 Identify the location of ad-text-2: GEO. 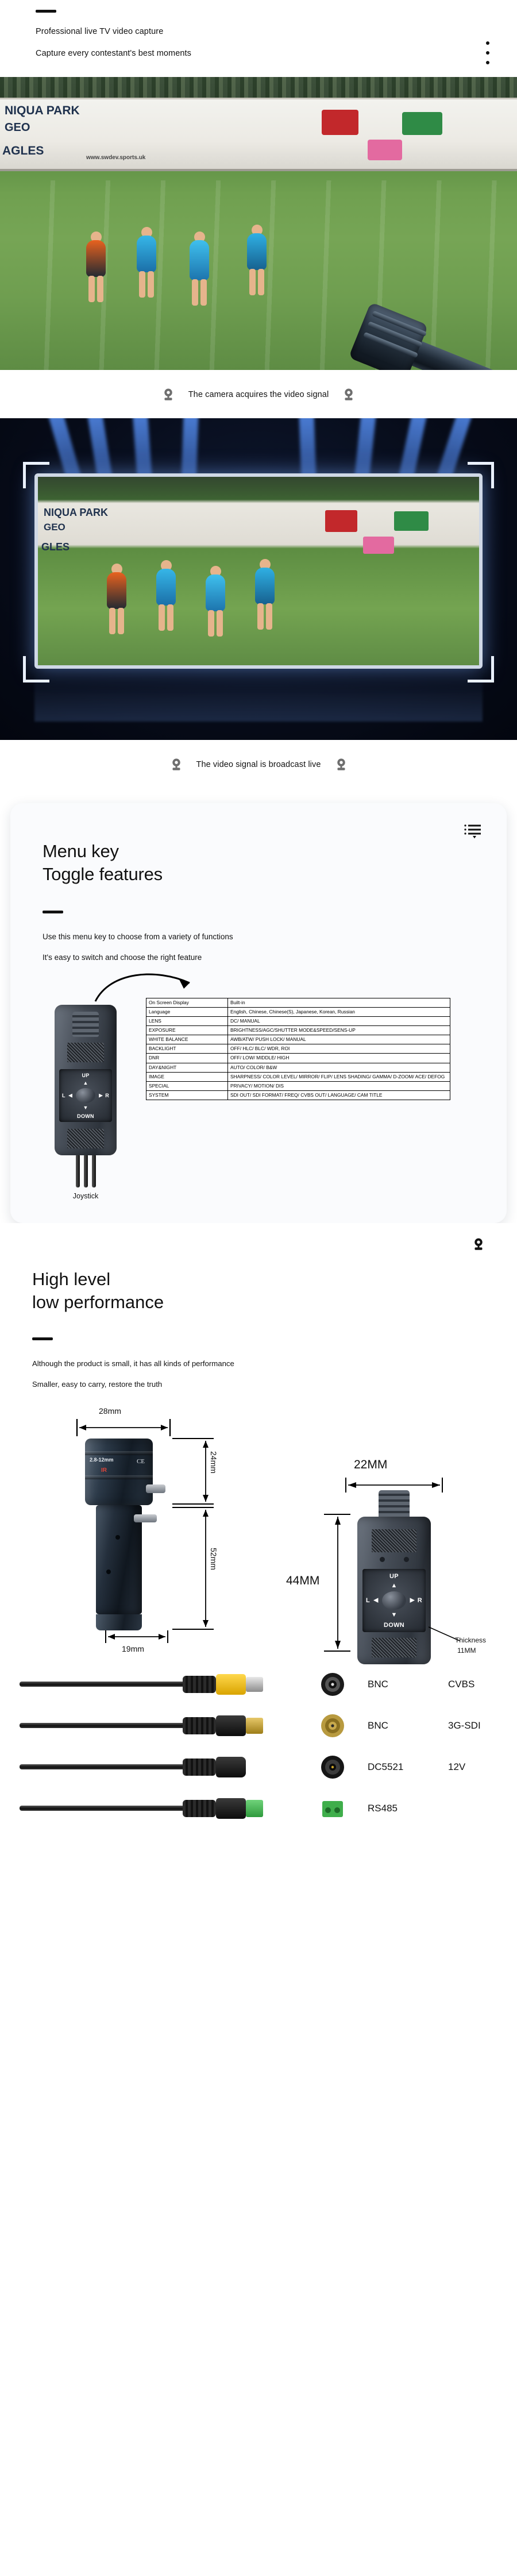
(17, 127).